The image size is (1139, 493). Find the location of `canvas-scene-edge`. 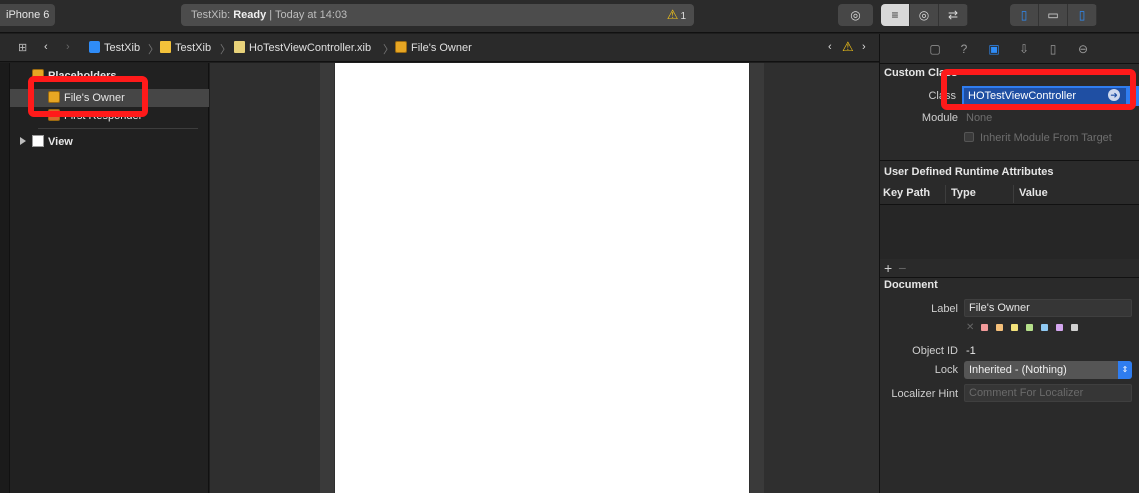

canvas-scene-edge is located at coordinates (327, 278).